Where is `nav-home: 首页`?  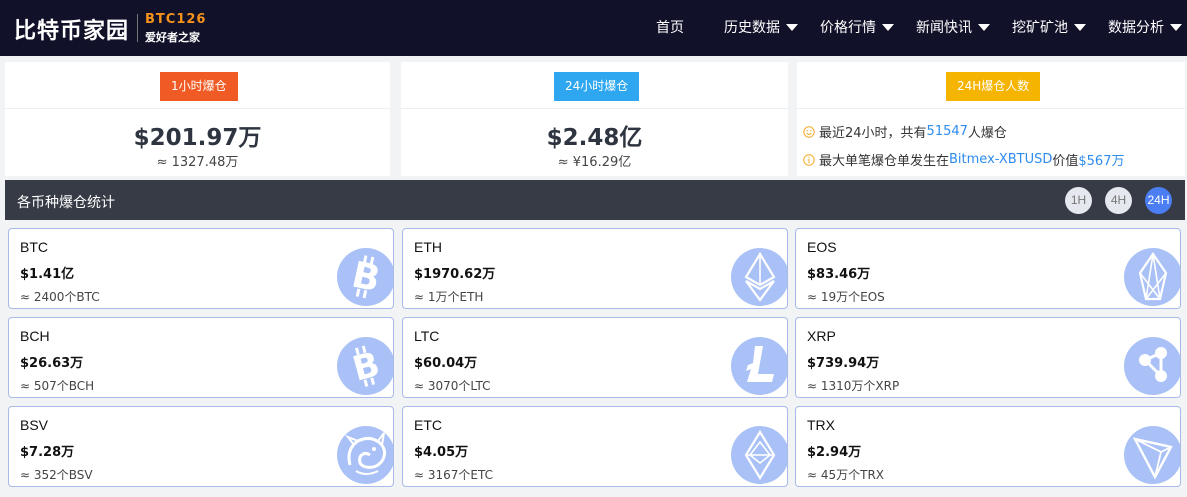 nav-home: 首页 is located at coordinates (670, 27).